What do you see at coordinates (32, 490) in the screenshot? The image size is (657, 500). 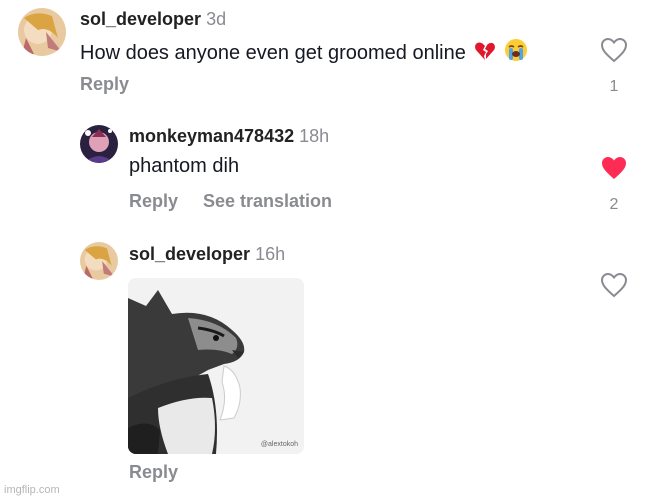 I see `site-watermark: imgflip.com` at bounding box center [32, 490].